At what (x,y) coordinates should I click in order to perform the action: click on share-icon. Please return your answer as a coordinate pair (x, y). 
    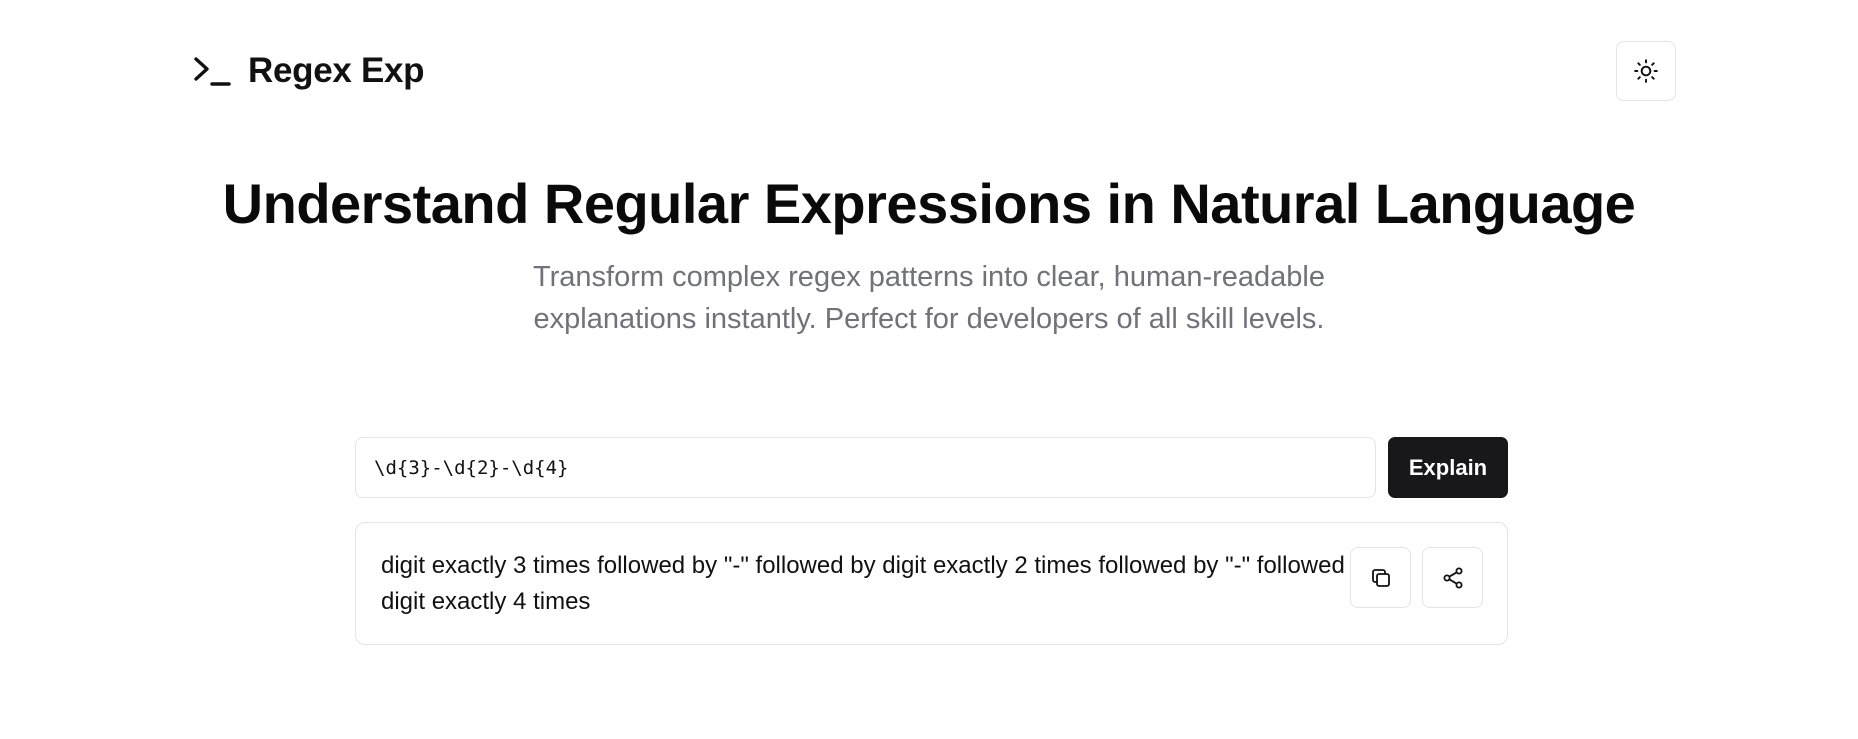
    Looking at the image, I should click on (1453, 578).